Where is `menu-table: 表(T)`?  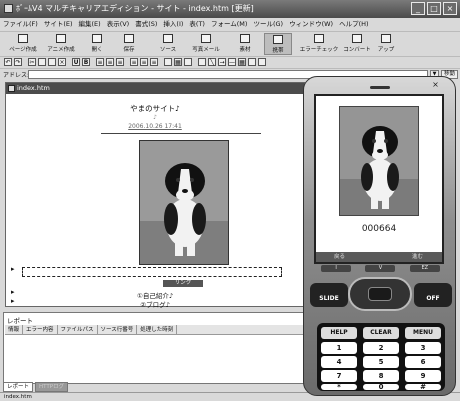
menu-table: 表(T) is located at coordinates (197, 24).